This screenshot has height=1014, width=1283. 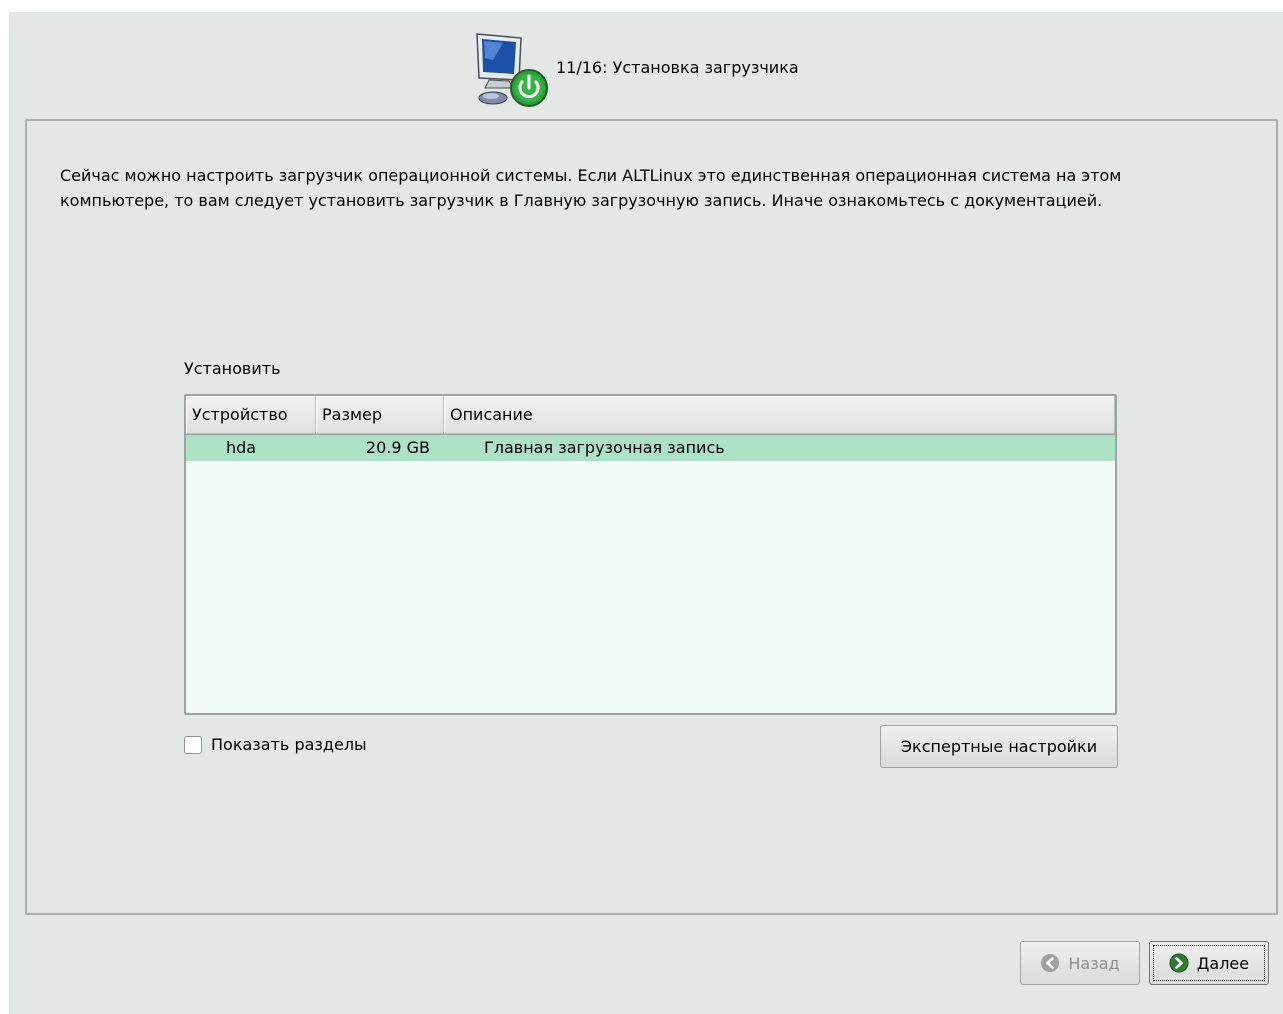 What do you see at coordinates (232, 368) in the screenshot?
I see `install-label: Установить` at bounding box center [232, 368].